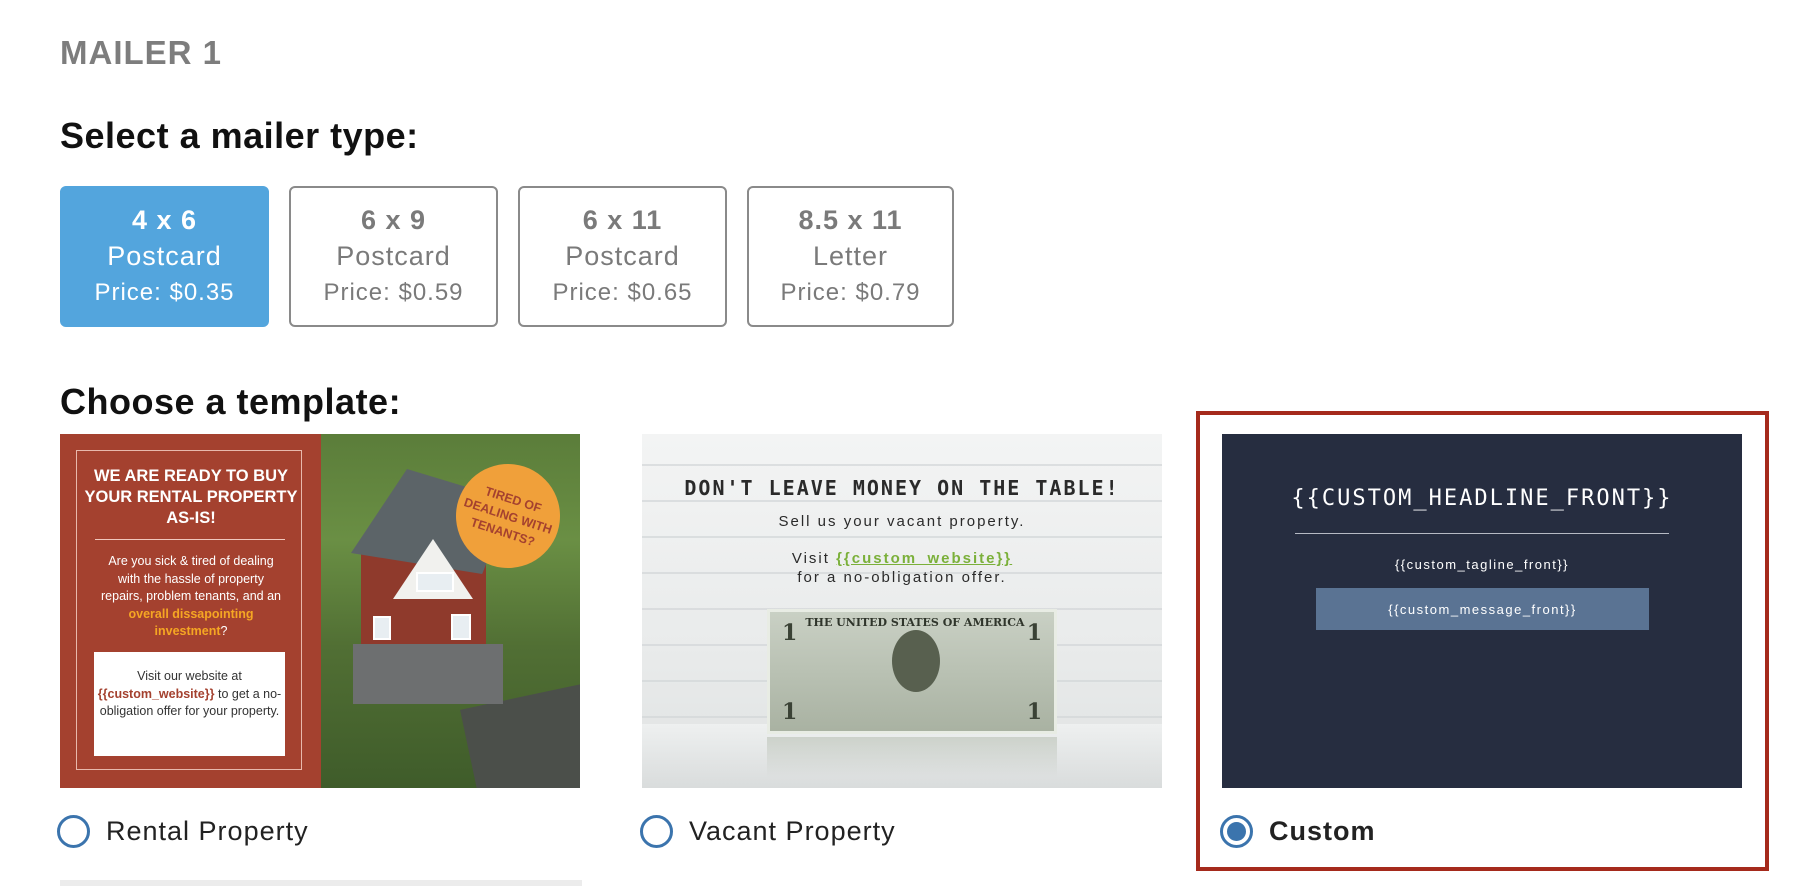  I want to click on rental-property-radio, so click(73, 831).